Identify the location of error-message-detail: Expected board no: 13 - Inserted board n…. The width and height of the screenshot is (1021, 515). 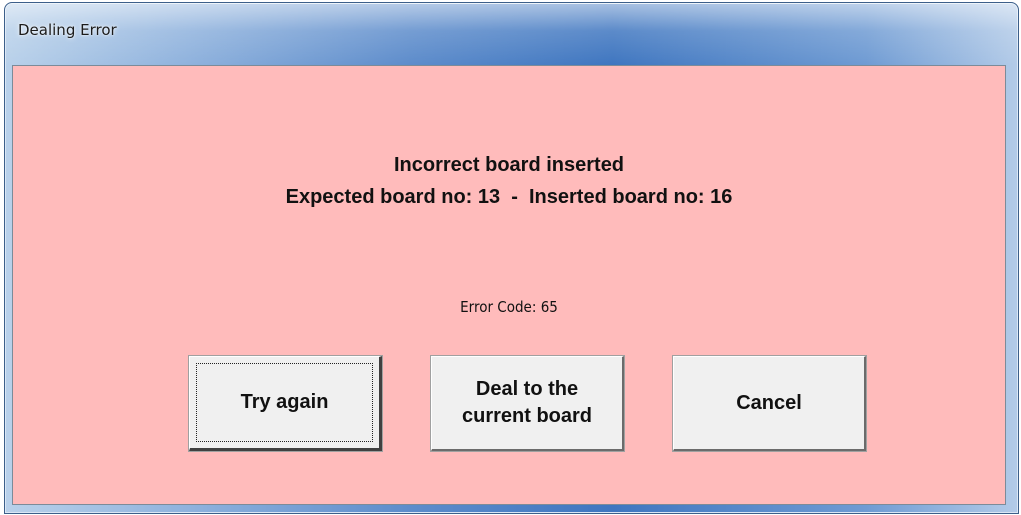
(509, 197).